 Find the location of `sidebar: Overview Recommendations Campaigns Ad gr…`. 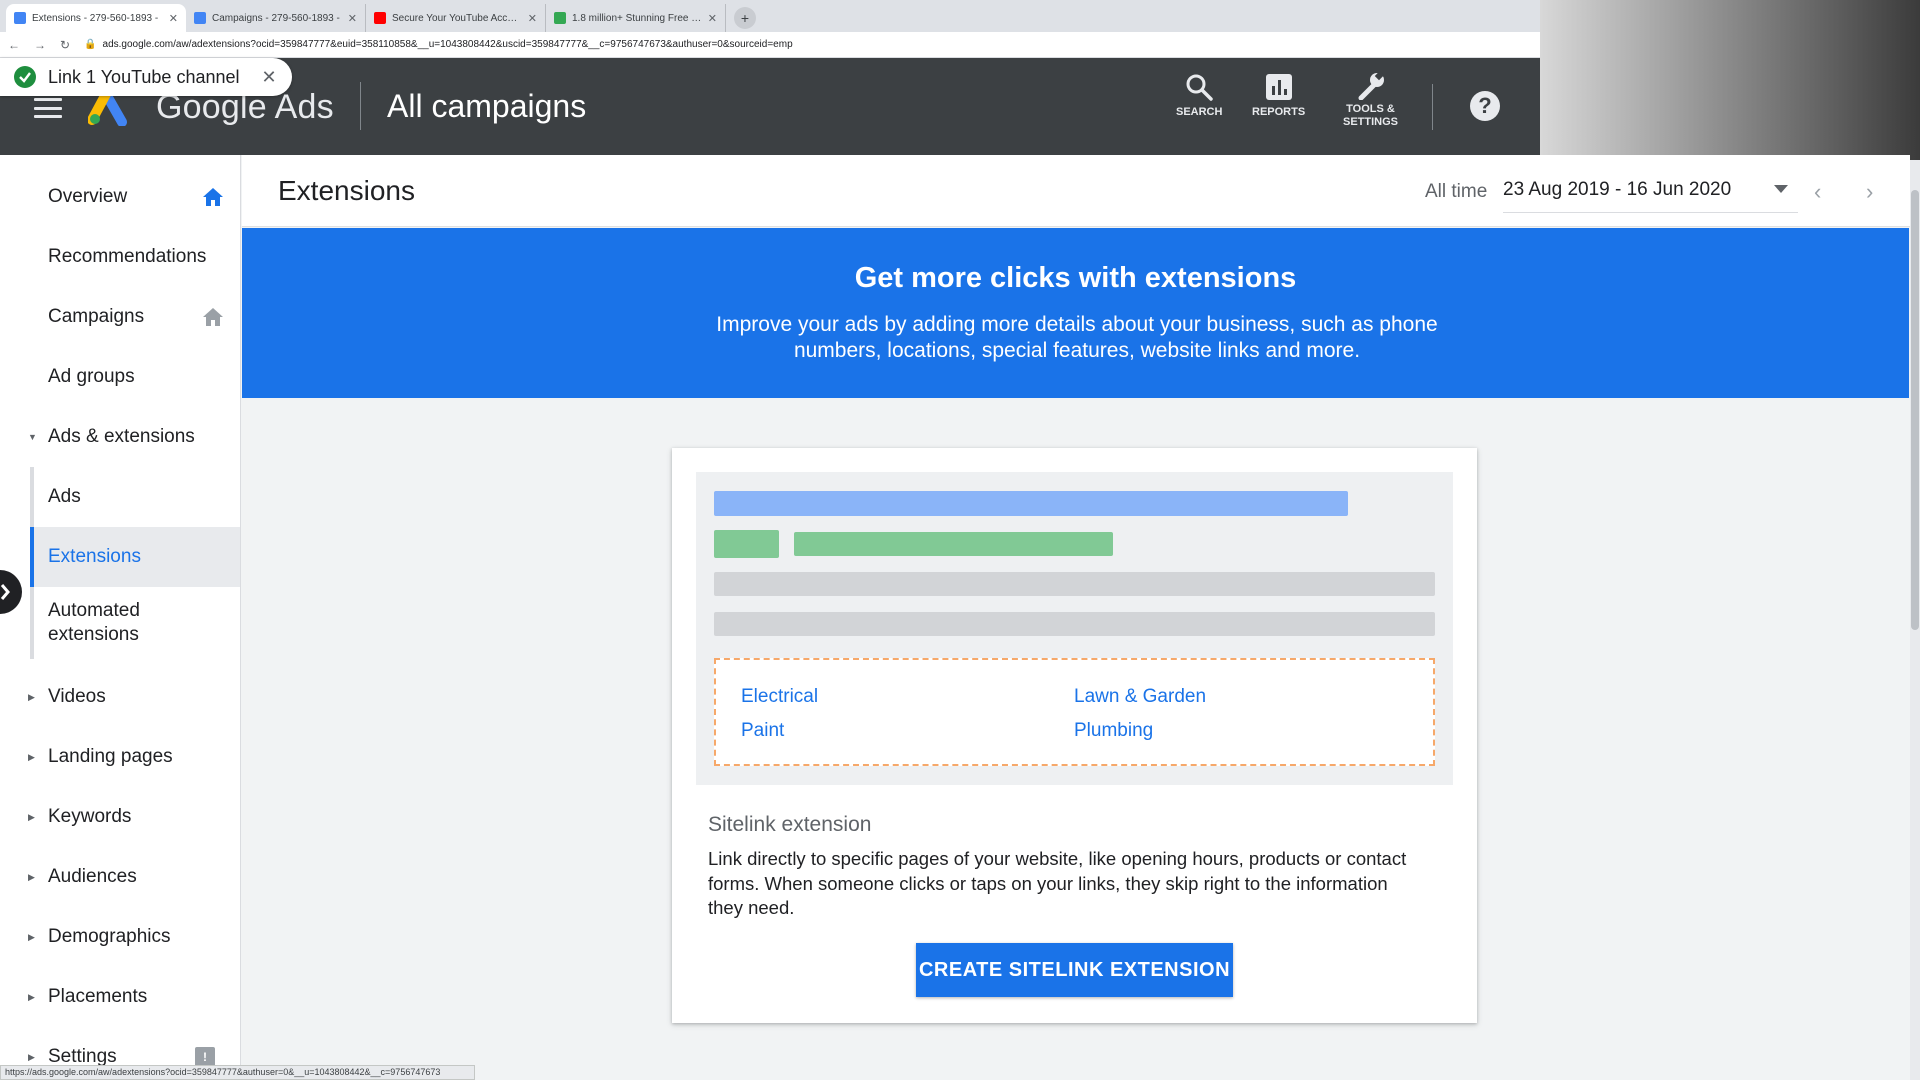

sidebar: Overview Recommendations Campaigns Ad gr… is located at coordinates (120, 610).